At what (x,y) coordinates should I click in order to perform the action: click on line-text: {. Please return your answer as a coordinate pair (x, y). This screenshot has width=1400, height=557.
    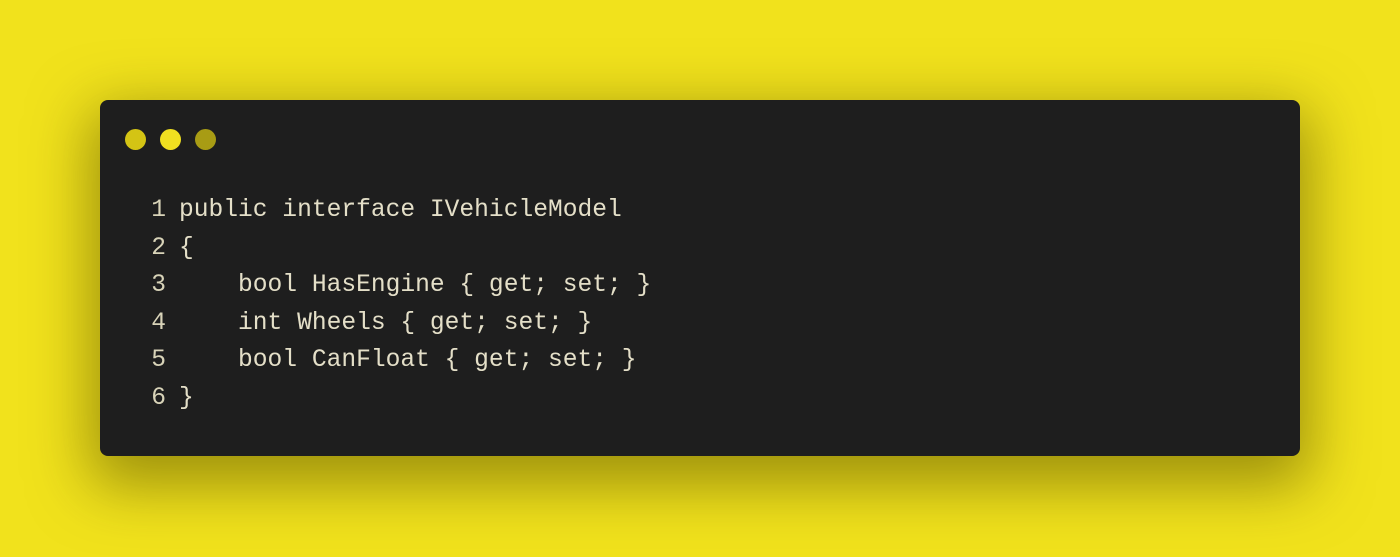
    Looking at the image, I should click on (186, 248).